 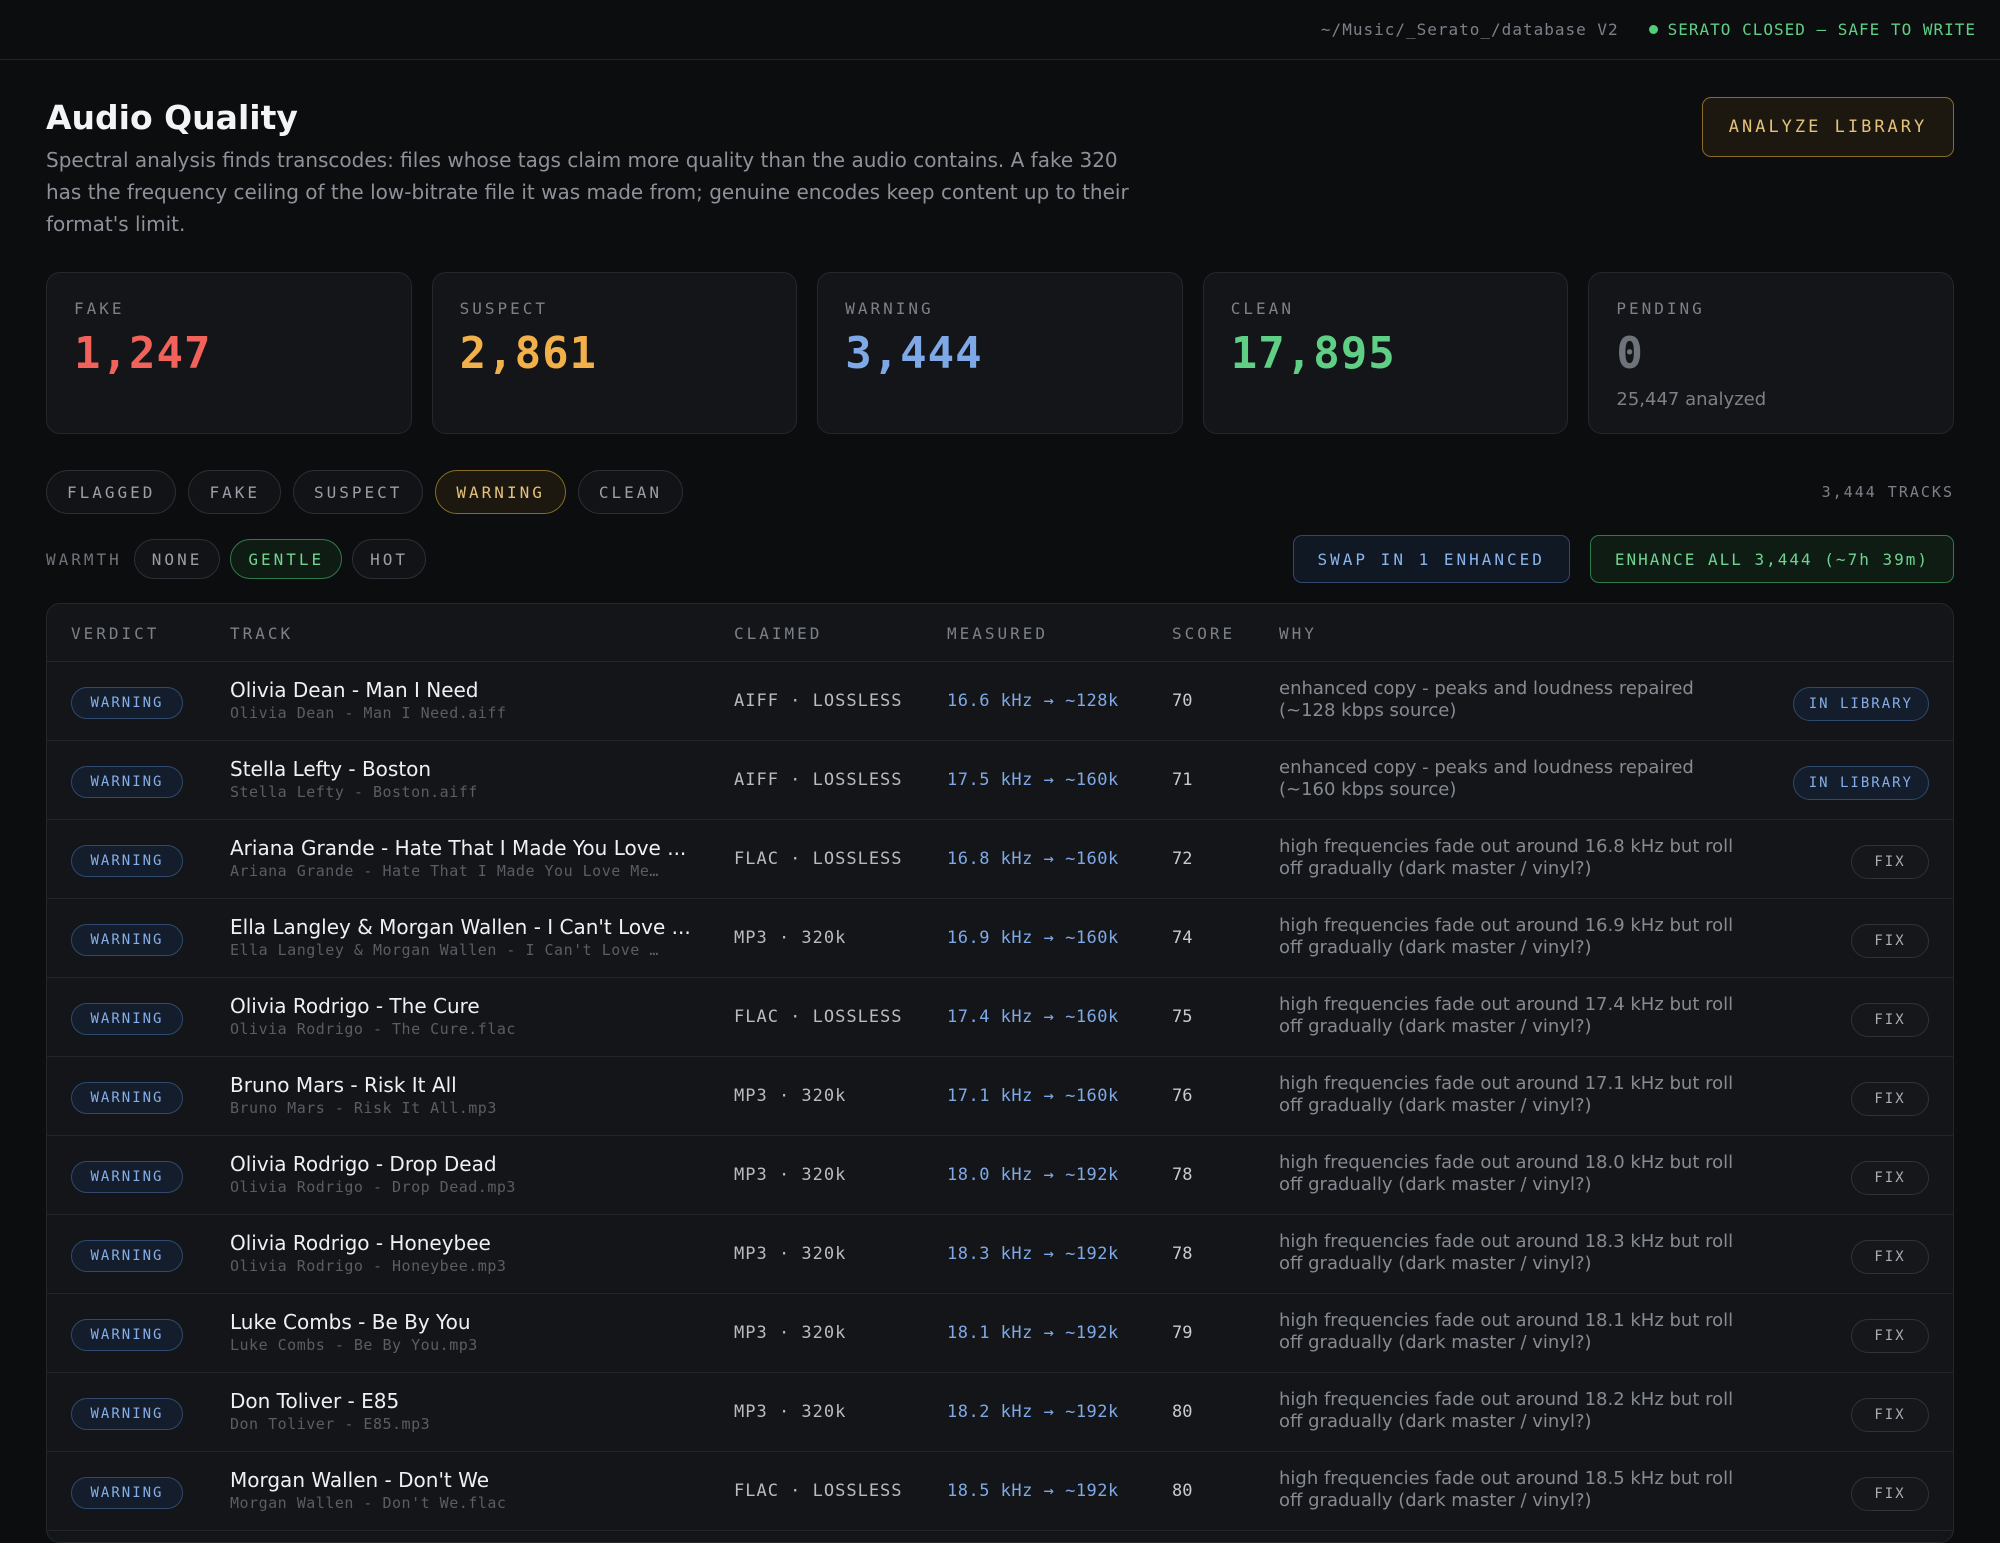 What do you see at coordinates (1887, 492) in the screenshot?
I see `track-count: 3,444 TRACKS` at bounding box center [1887, 492].